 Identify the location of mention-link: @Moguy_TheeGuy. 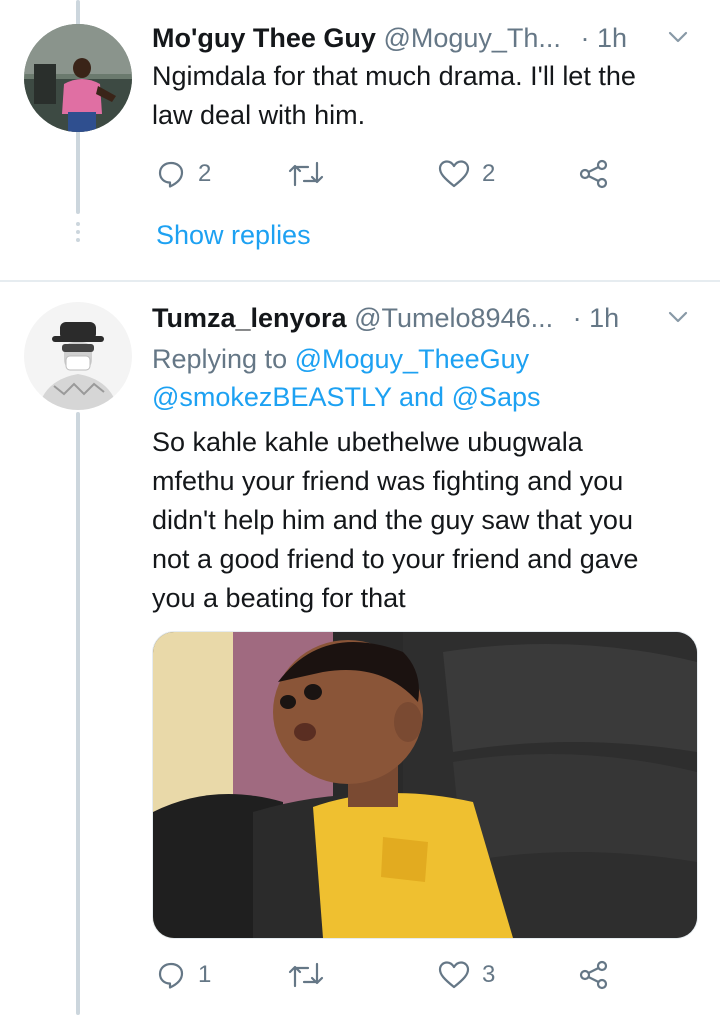
(412, 359).